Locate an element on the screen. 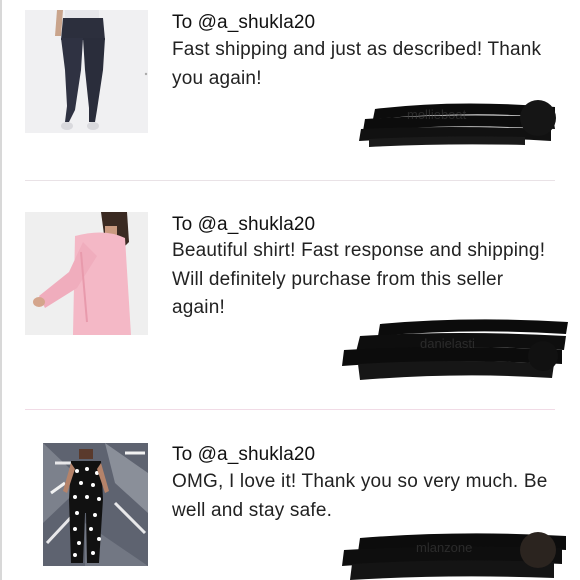 Image resolution: width=580 pixels, height=580 pixels. product-thumbnail-leggings is located at coordinates (86, 71).